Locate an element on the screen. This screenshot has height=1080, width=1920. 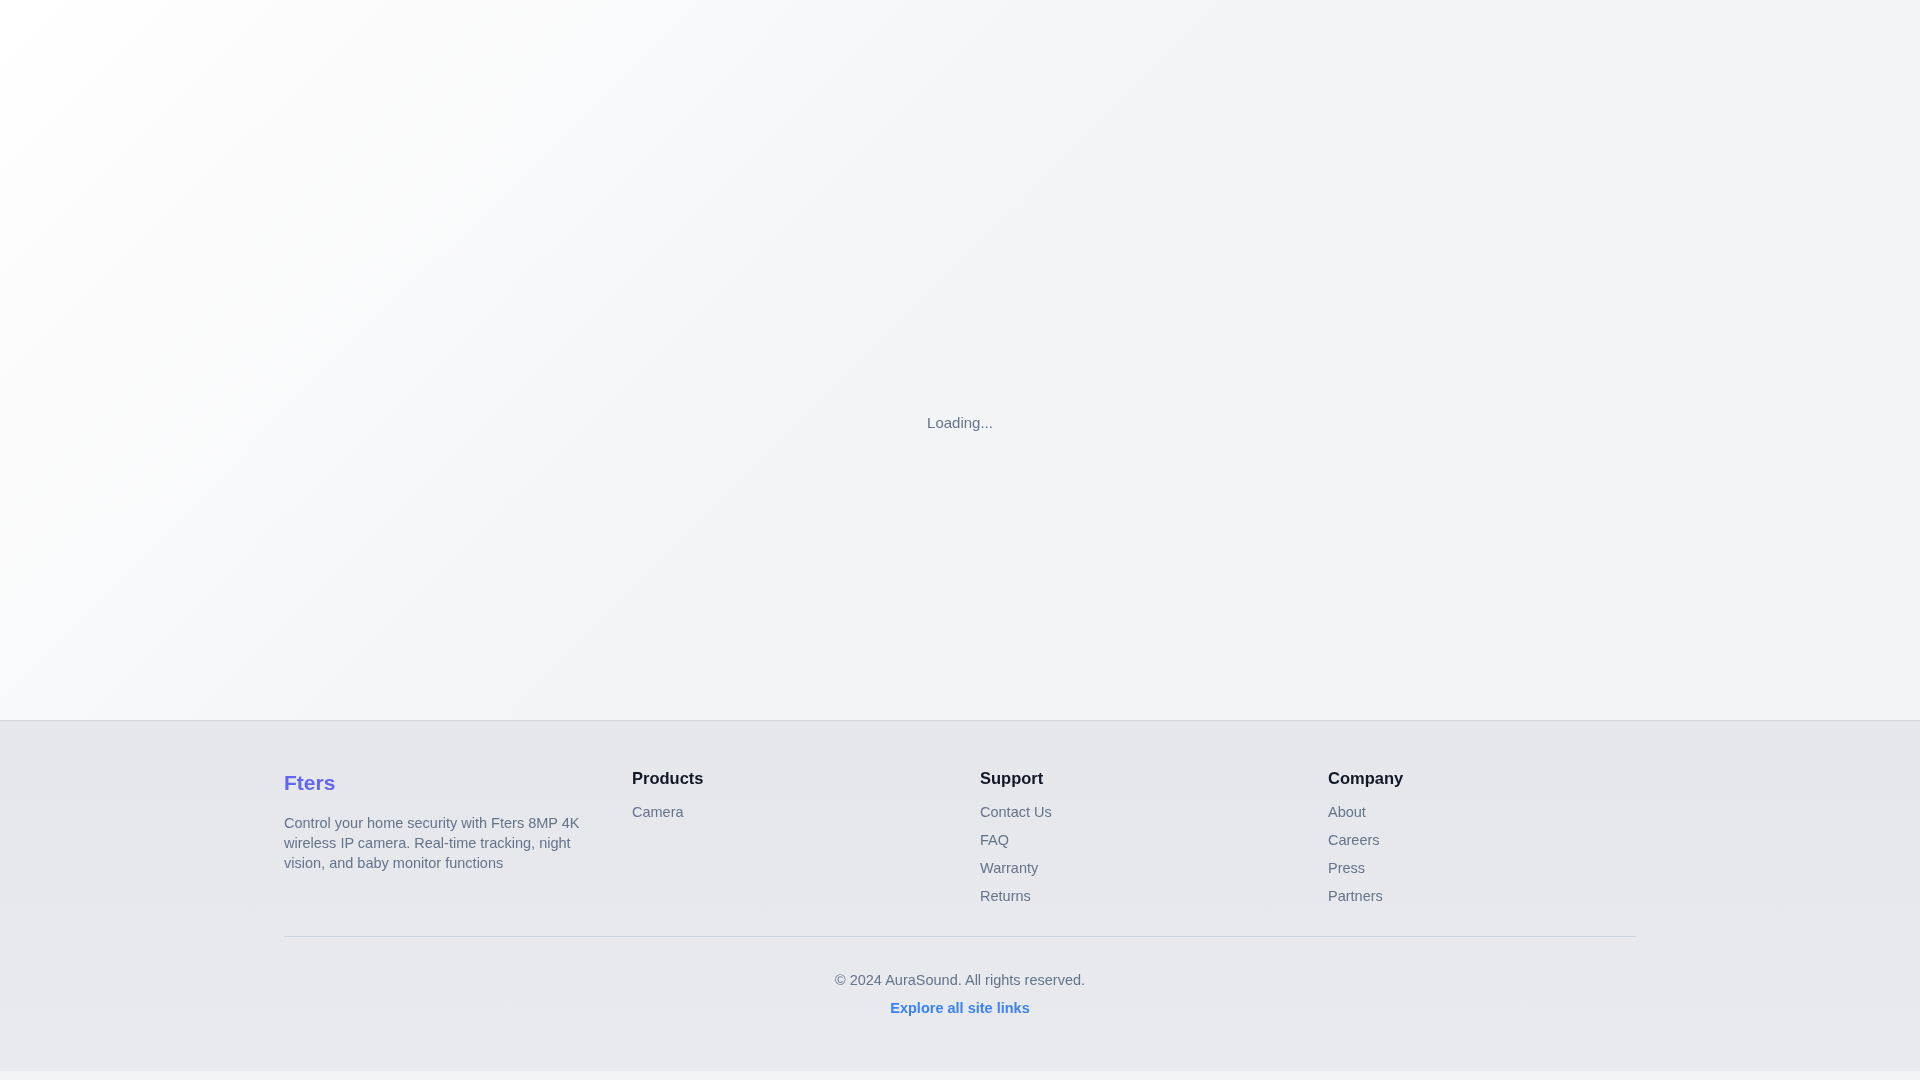
explore-link: Explore all site links is located at coordinates (960, 1008).